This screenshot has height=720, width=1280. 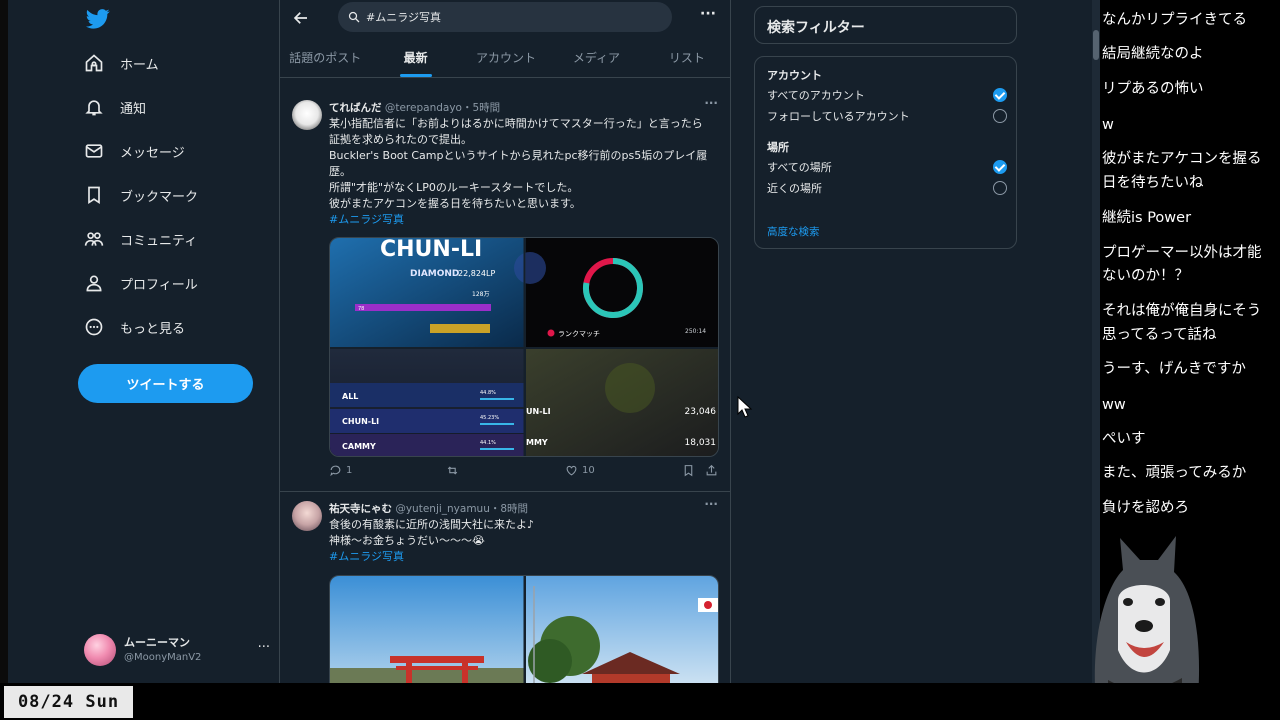 What do you see at coordinates (778, 147) in the screenshot?
I see `filter-section-location: 場所` at bounding box center [778, 147].